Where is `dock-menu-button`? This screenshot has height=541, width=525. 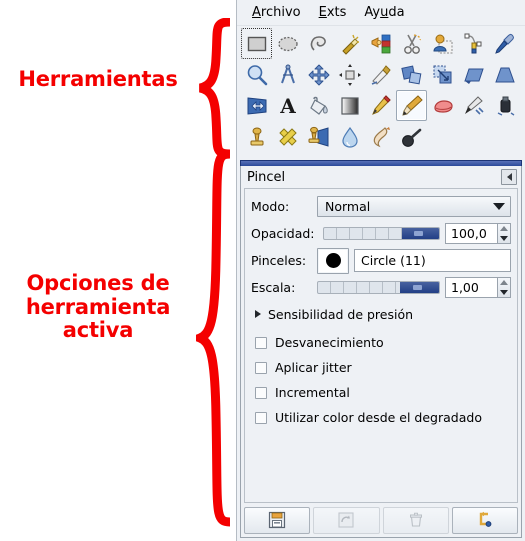
dock-menu-button is located at coordinates (509, 177).